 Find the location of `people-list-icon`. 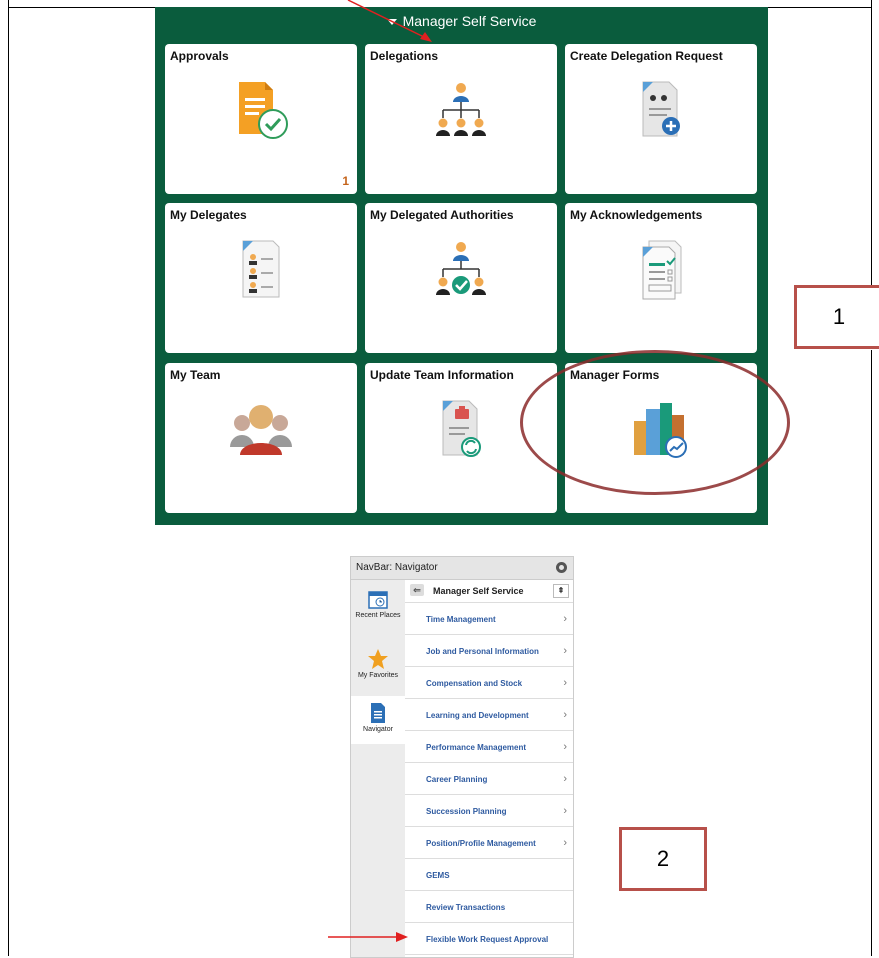

people-list-icon is located at coordinates (261, 269).